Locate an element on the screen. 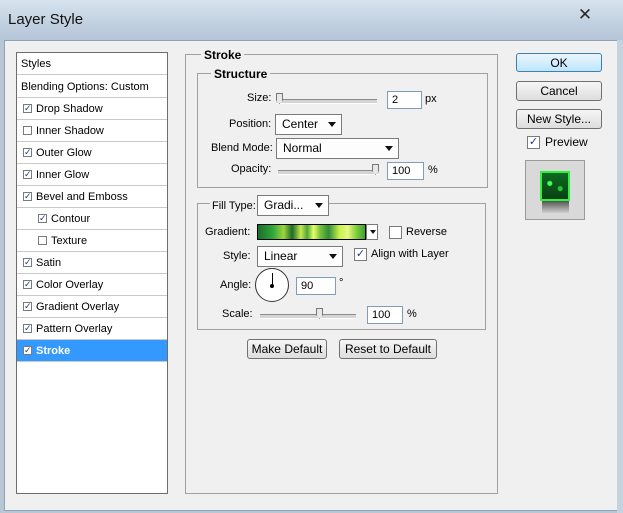 The height and width of the screenshot is (513, 623). styles-item-color-overlay: ✓ Color Overlay is located at coordinates (92, 285).